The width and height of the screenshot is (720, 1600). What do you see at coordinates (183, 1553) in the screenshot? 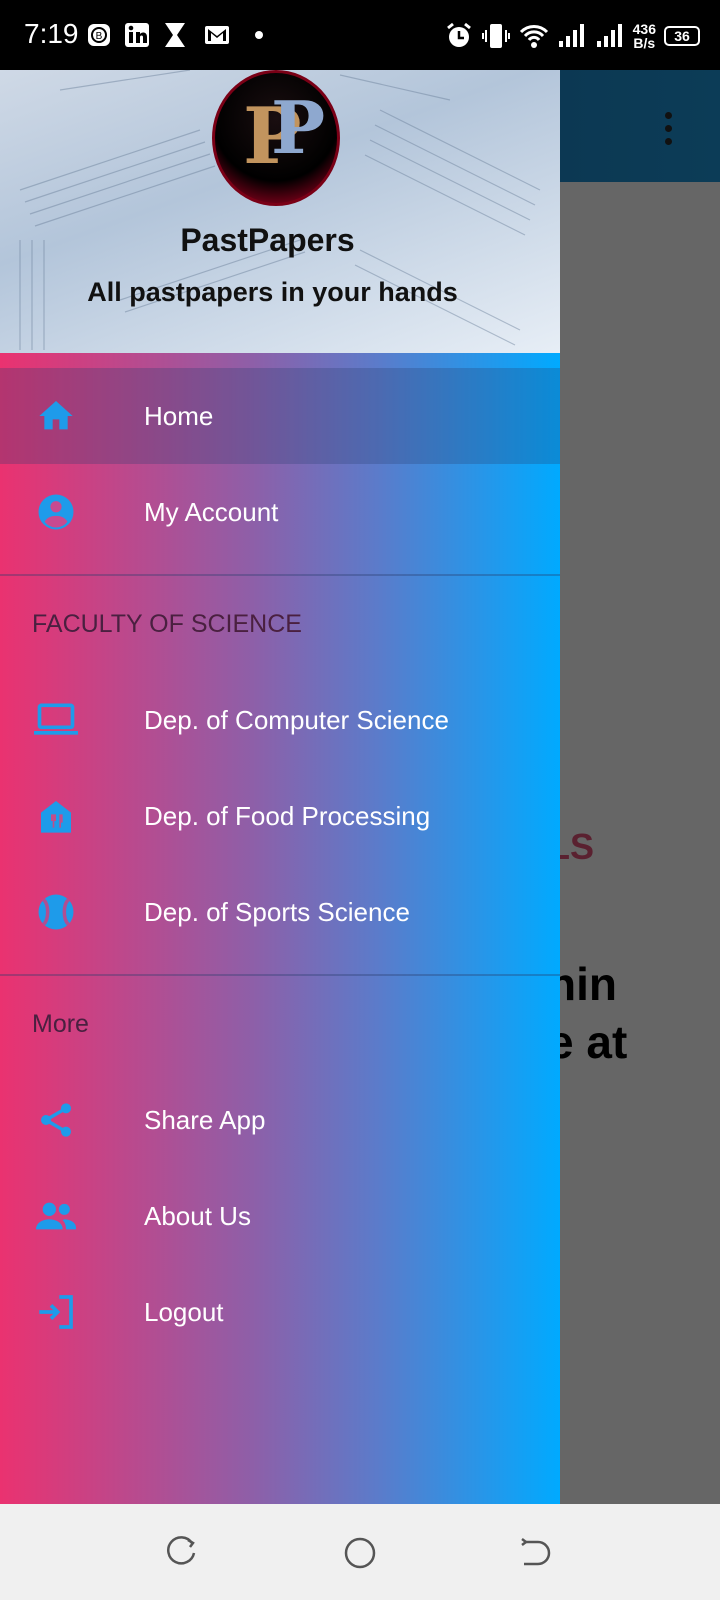
I see `recents-button` at bounding box center [183, 1553].